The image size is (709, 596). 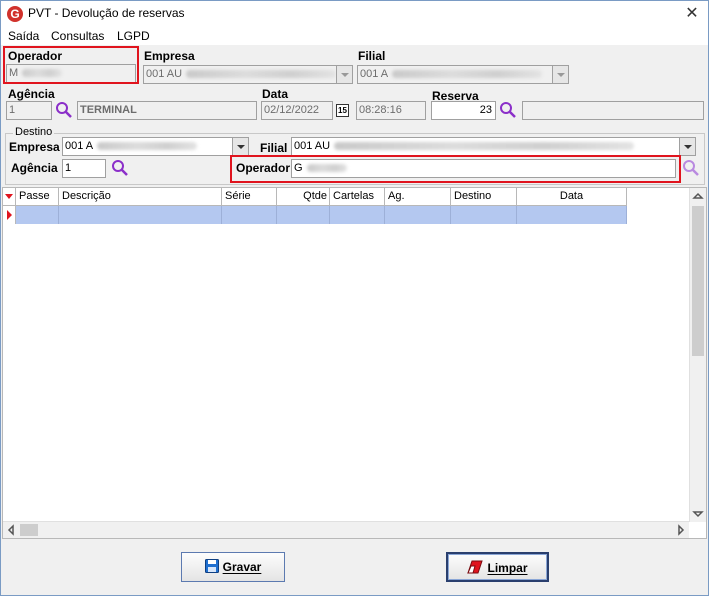 What do you see at coordinates (391, 110) in the screenshot?
I see `time-field: 08:28:16` at bounding box center [391, 110].